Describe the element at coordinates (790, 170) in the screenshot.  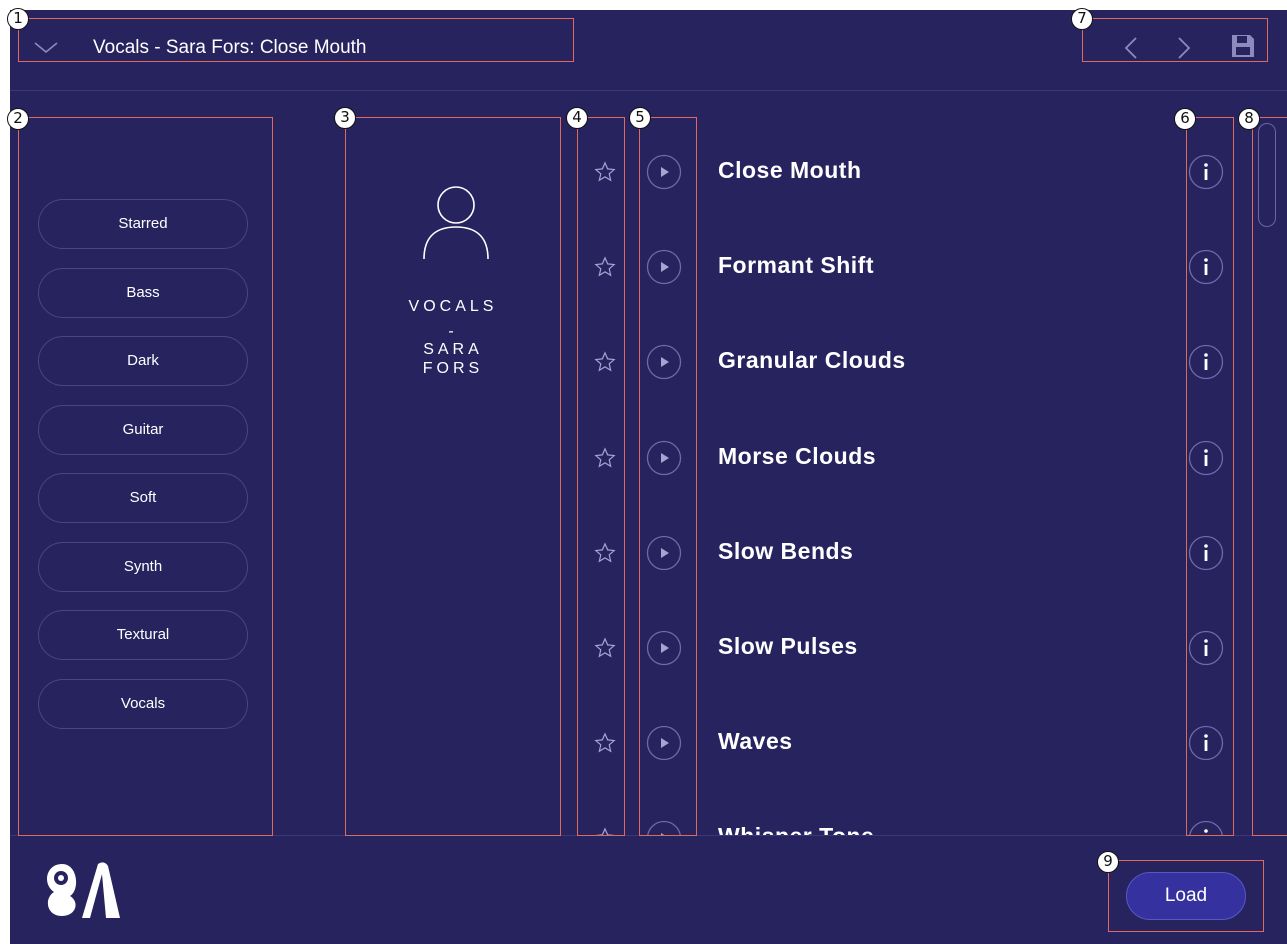
I see `preset-name: Close Mouth` at that location.